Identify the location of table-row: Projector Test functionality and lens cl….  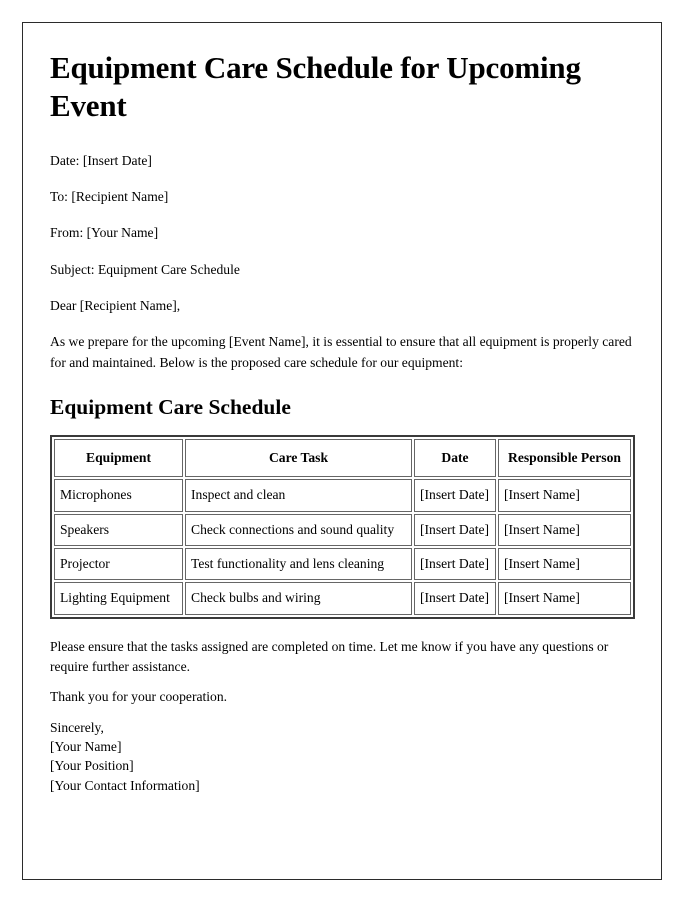
(342, 564).